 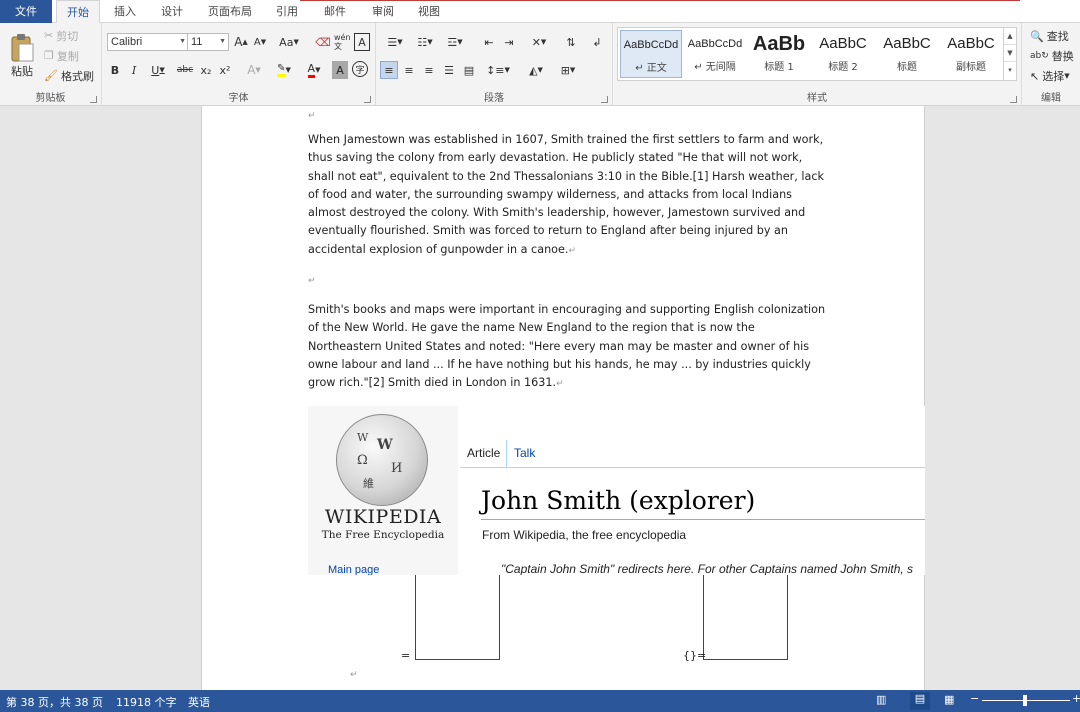 I want to click on cut-button: ✂ 剪切, so click(x=61, y=35).